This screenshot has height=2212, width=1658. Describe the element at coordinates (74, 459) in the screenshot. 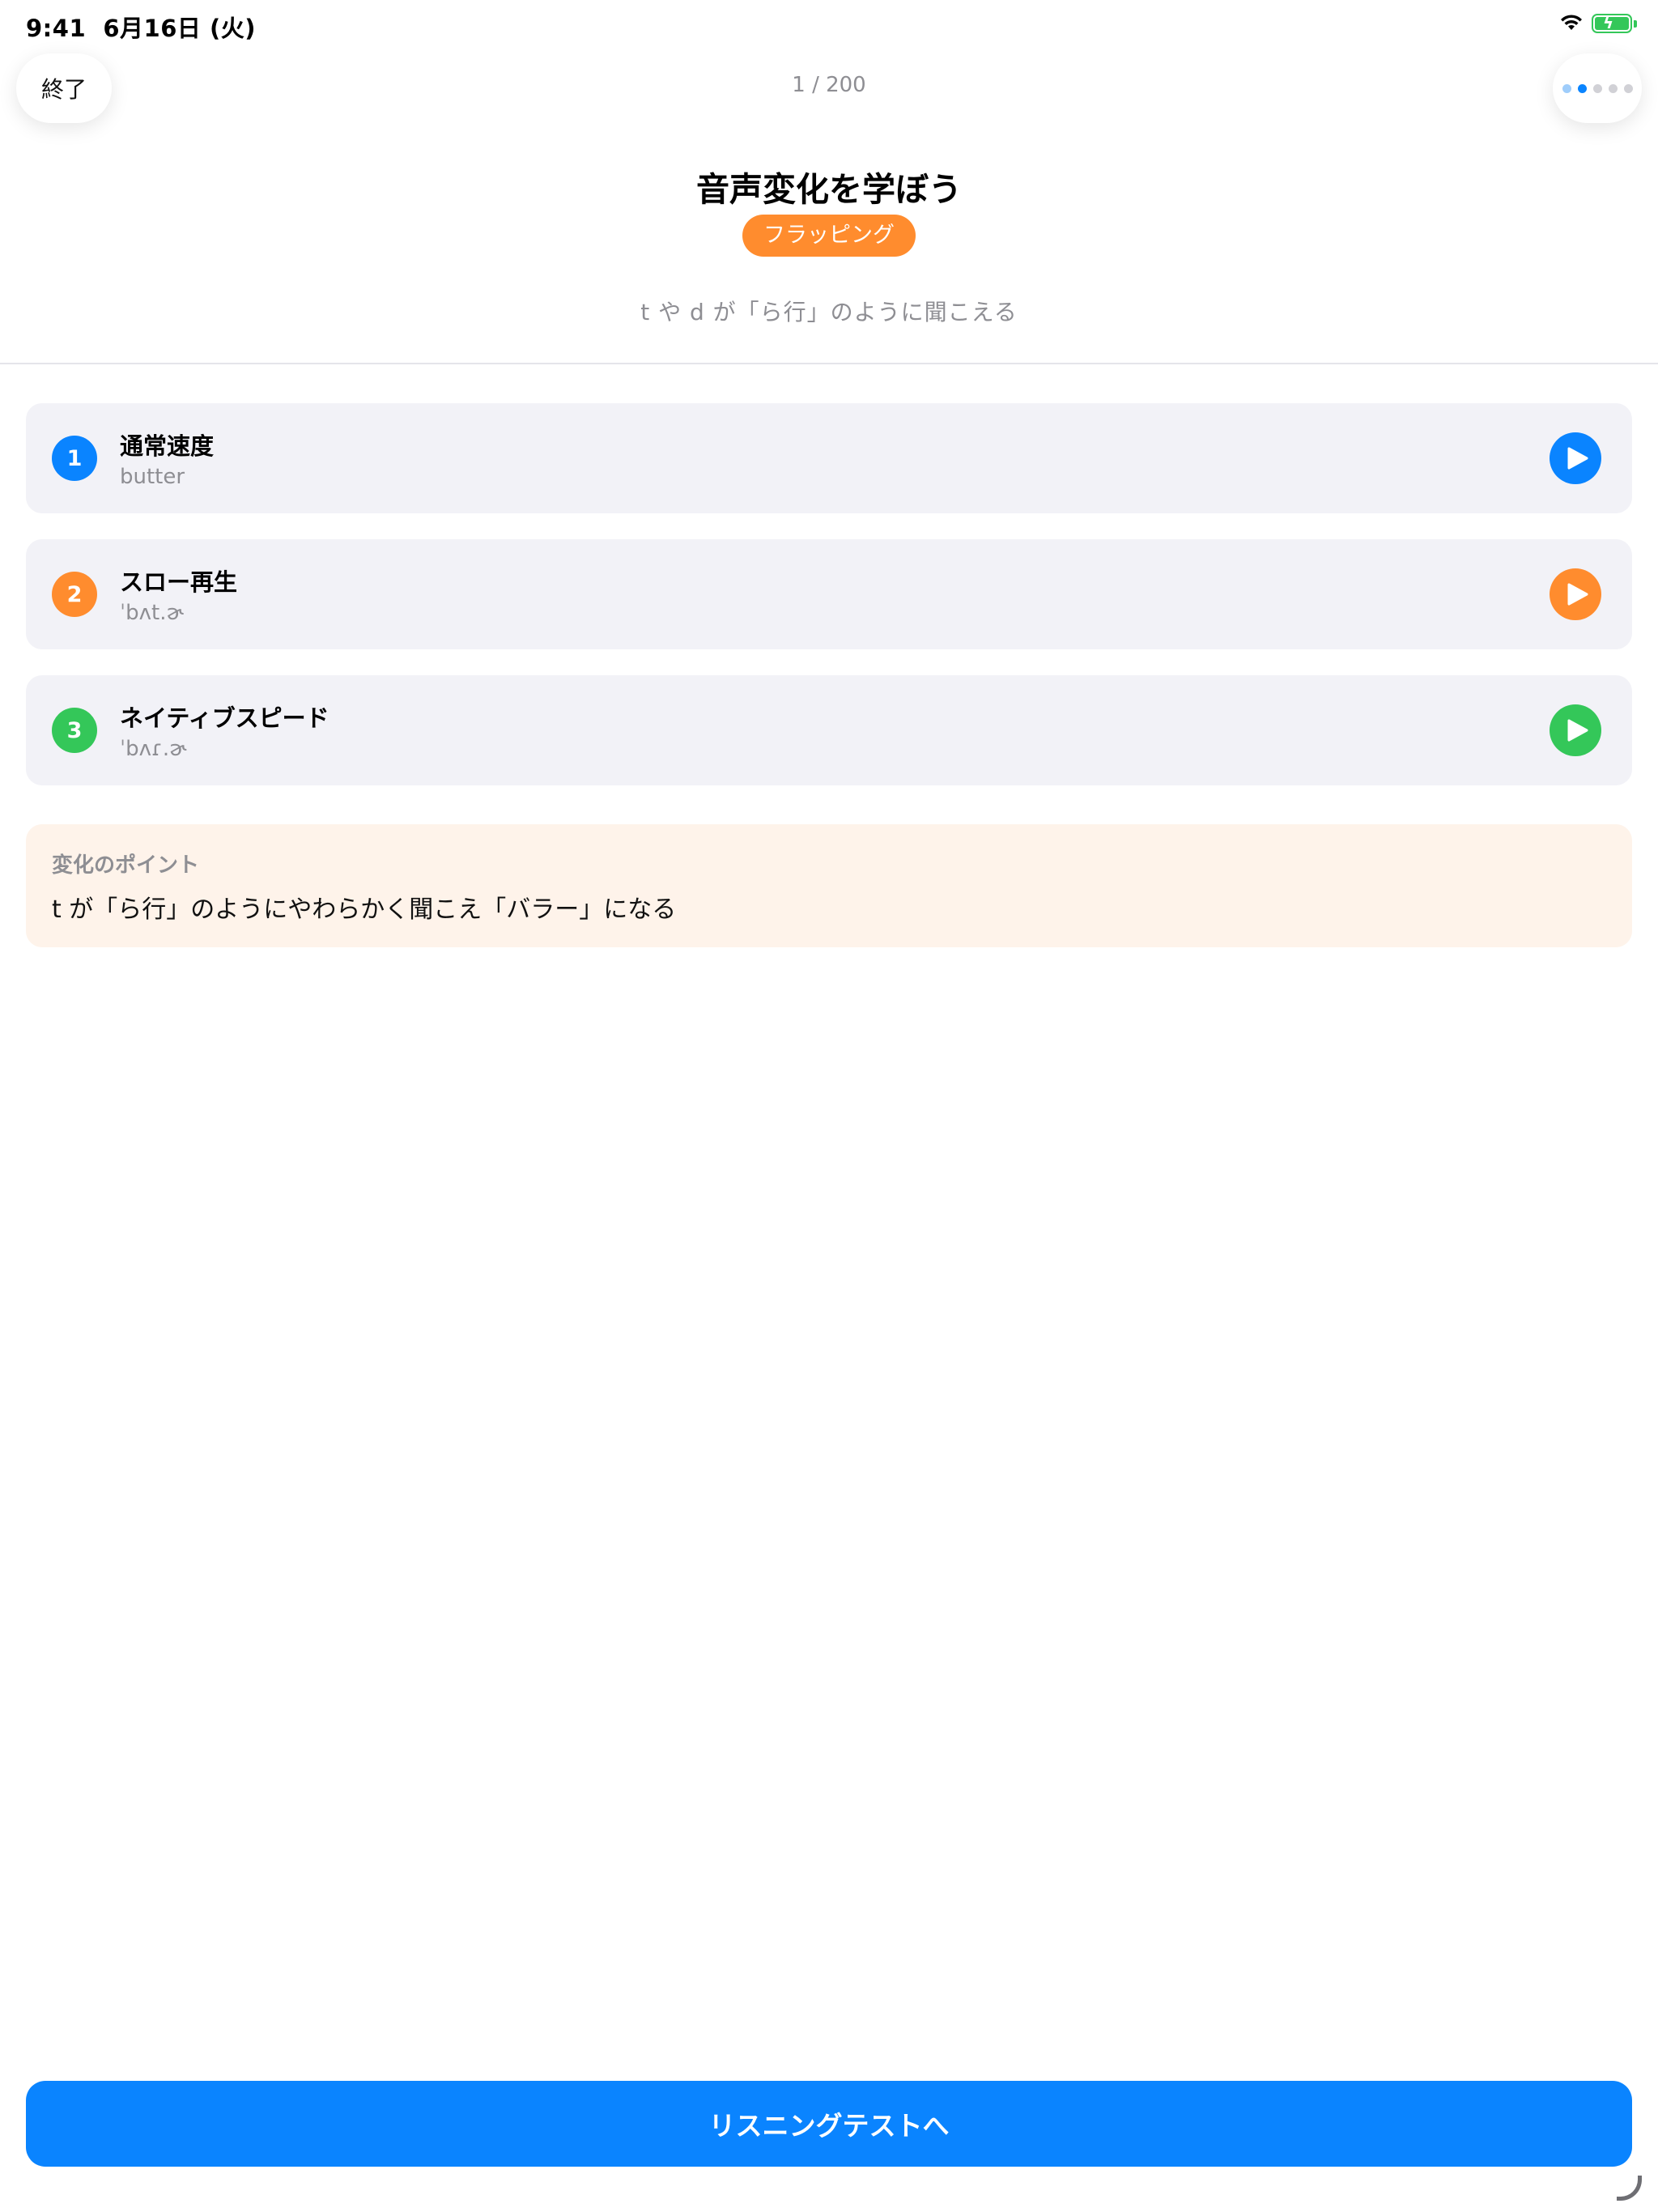

I see `item-number-badge: 1` at that location.